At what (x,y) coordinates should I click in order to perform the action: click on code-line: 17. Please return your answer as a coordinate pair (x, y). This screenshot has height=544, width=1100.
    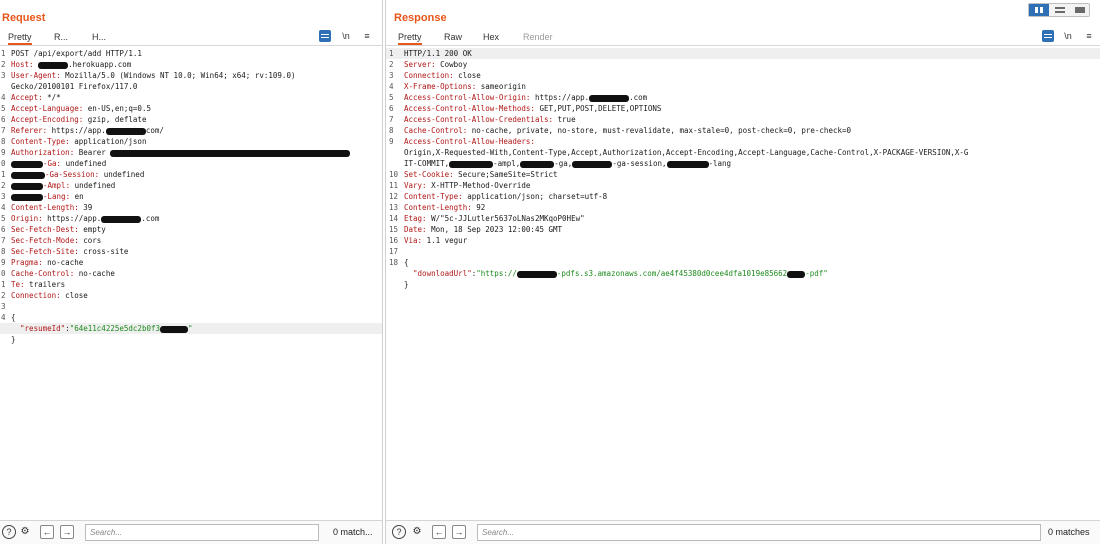
    Looking at the image, I should click on (743, 251).